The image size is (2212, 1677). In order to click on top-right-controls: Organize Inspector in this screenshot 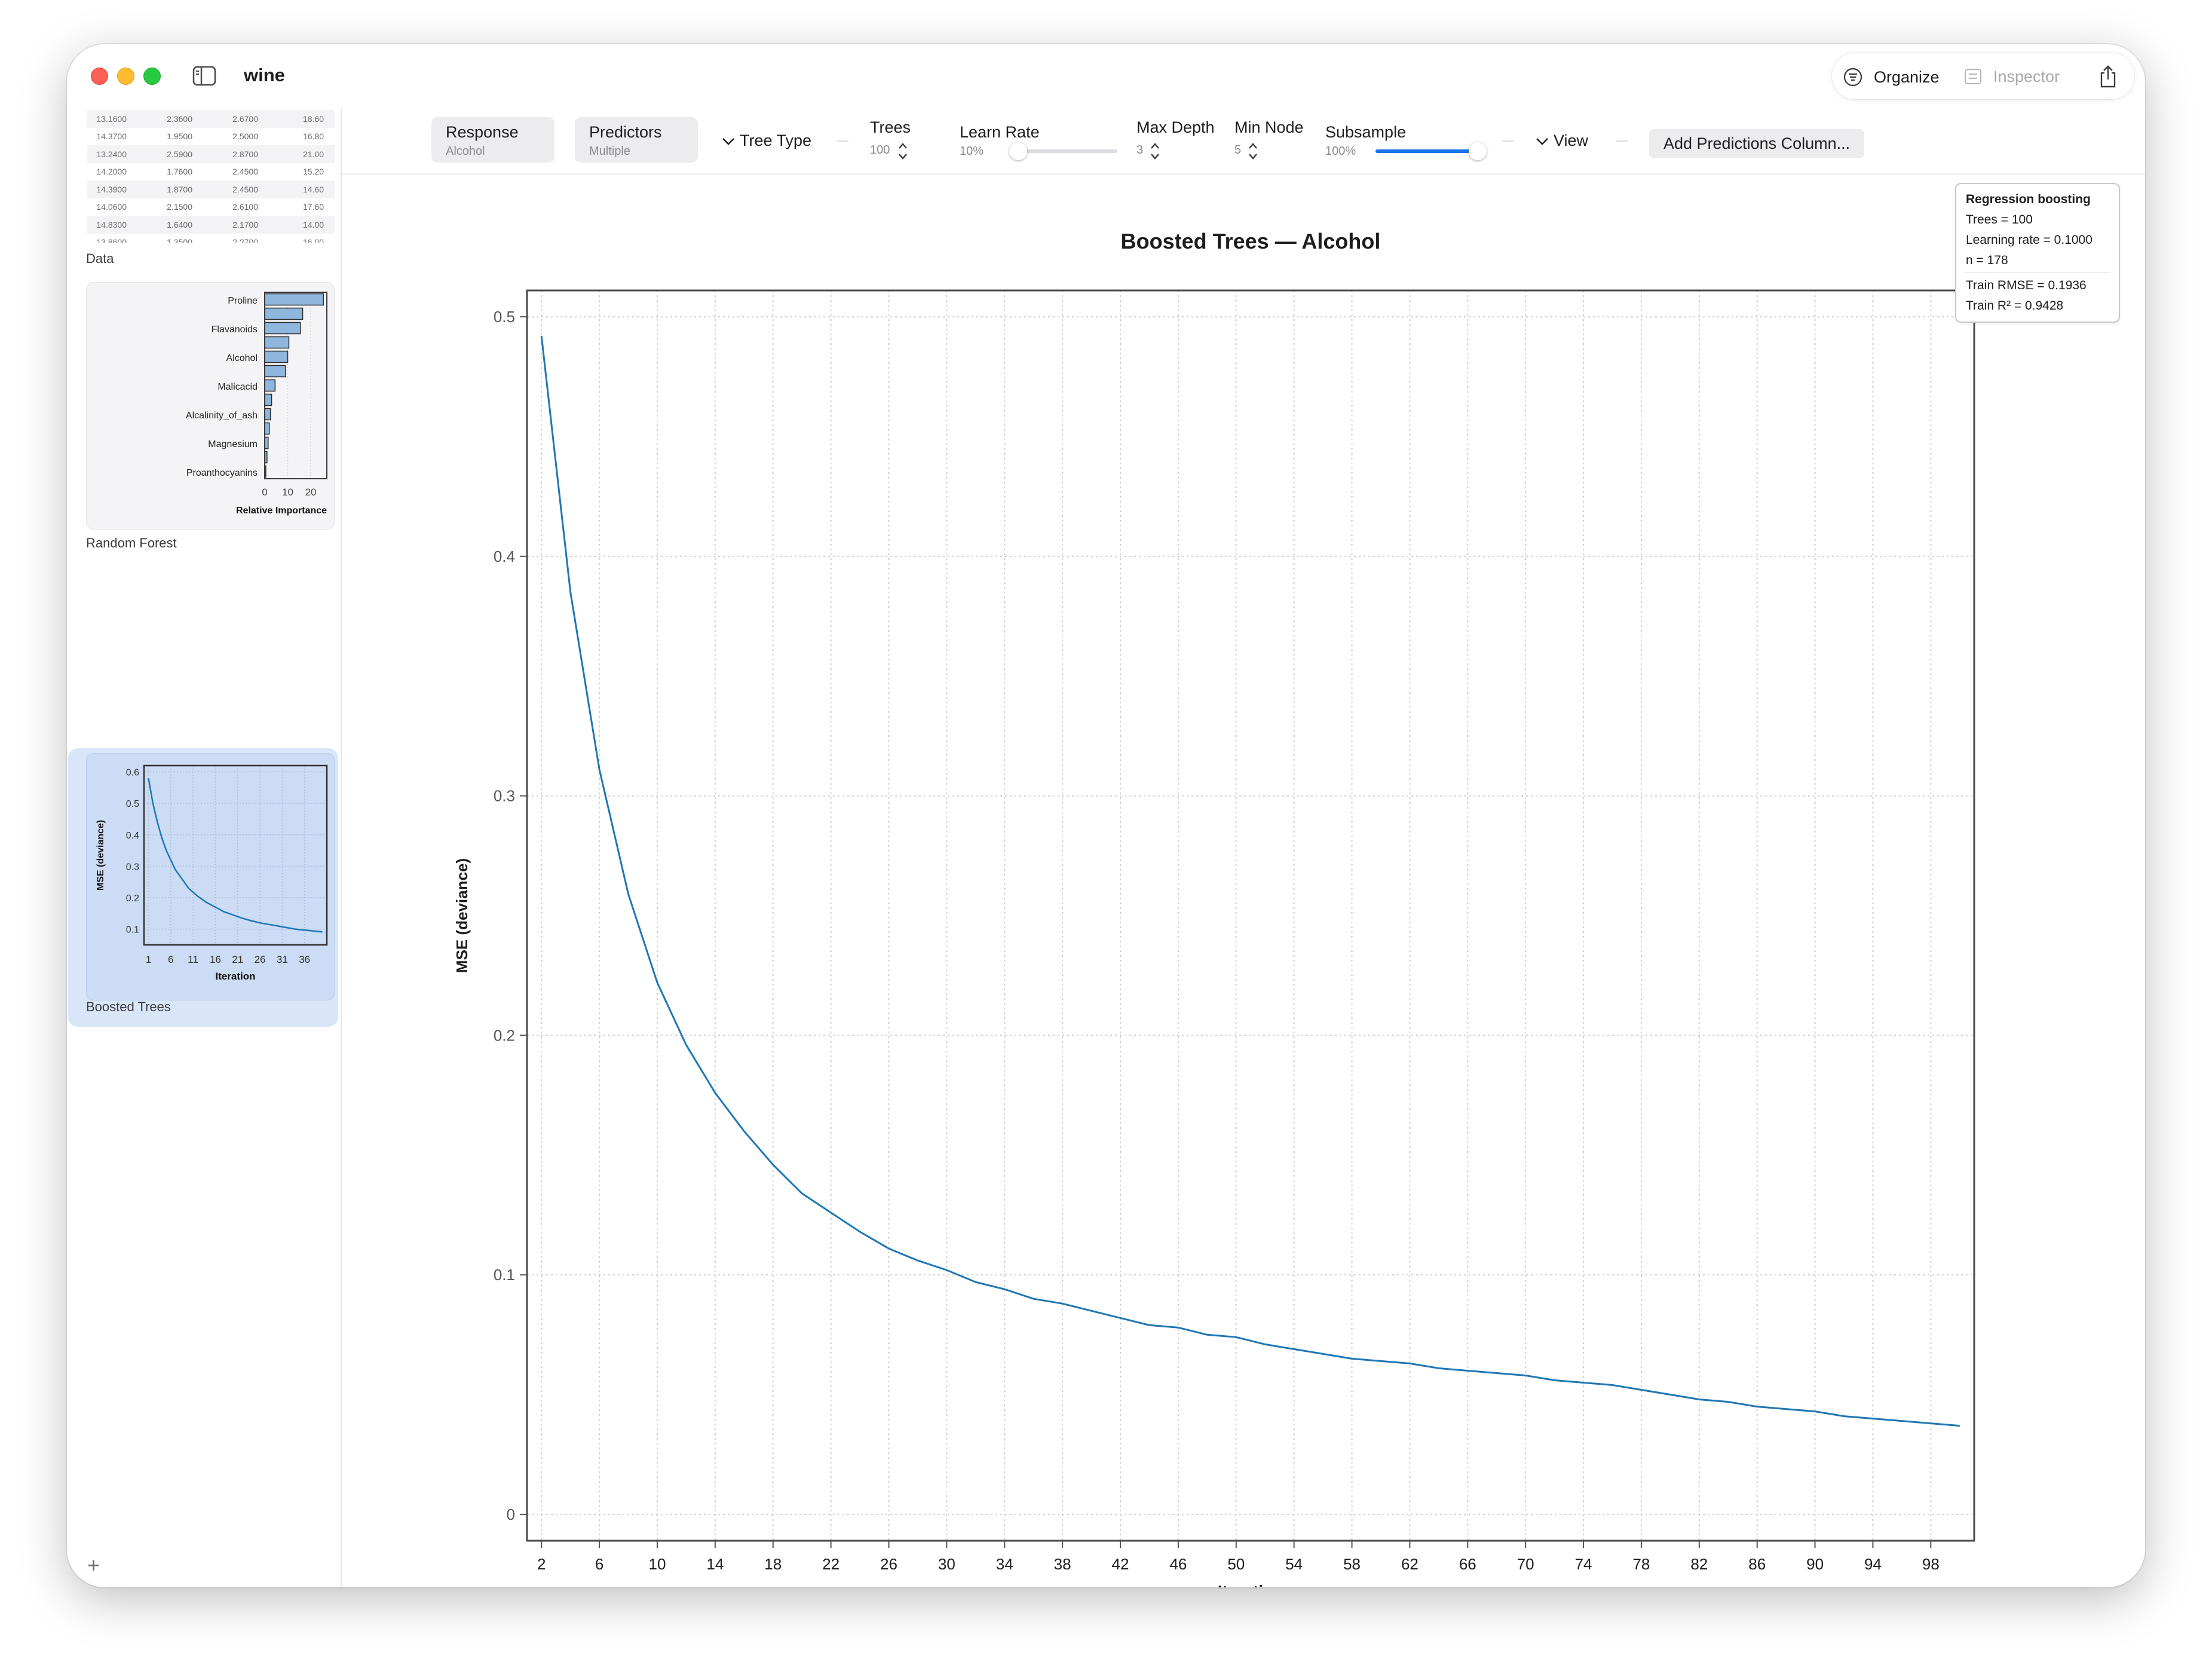, I will do `click(1983, 76)`.